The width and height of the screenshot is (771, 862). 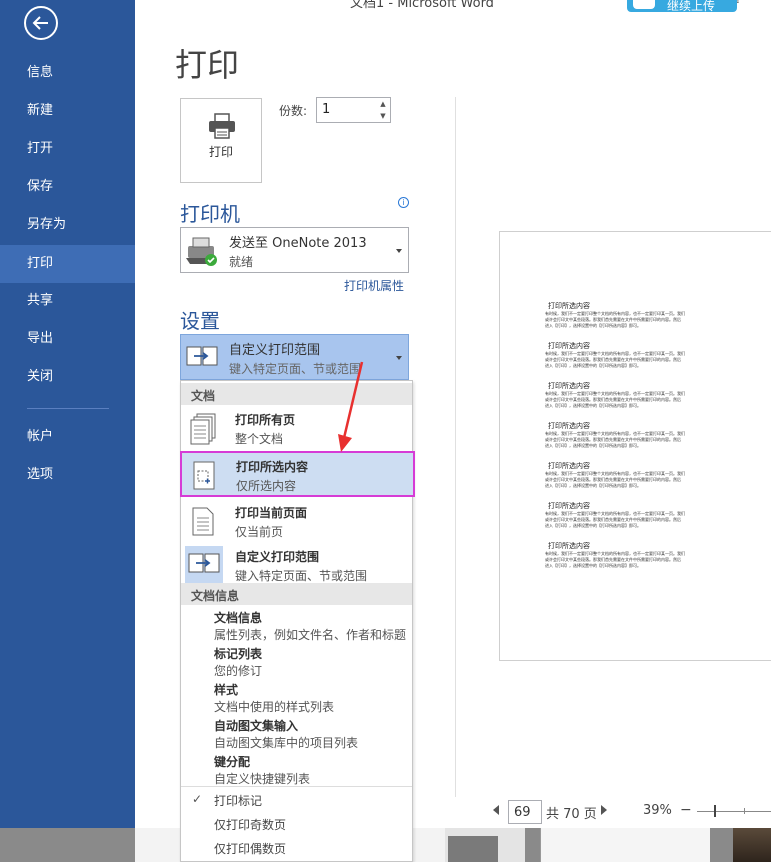 What do you see at coordinates (296, 428) in the screenshot?
I see `option-print-all-pages: 打印所有页 整个文档` at bounding box center [296, 428].